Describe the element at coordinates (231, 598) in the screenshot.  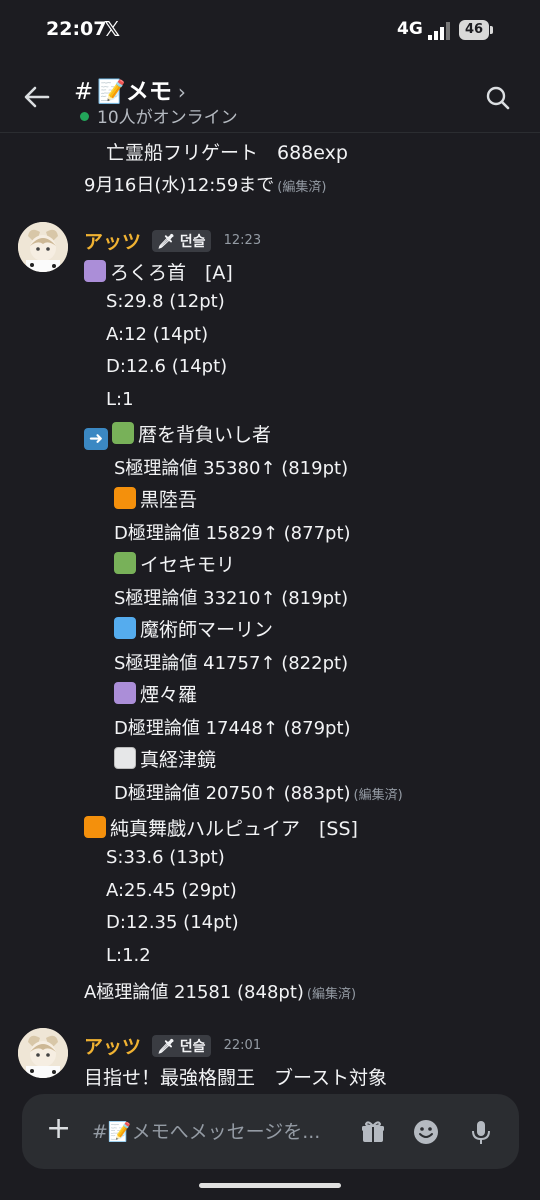
I see `message-line: S極理論値 33210↑ (819pt)` at that location.